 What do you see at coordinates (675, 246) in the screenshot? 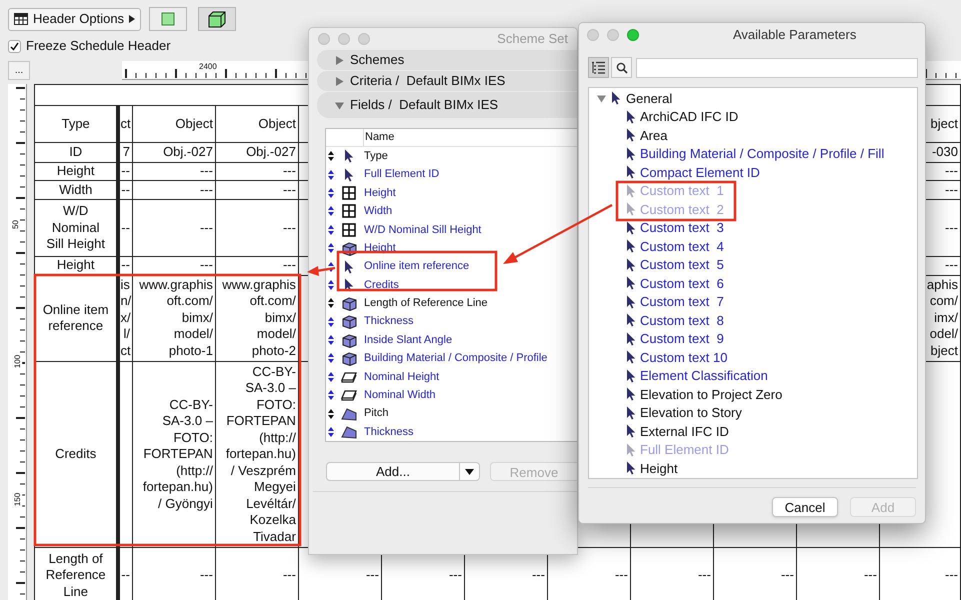
I see `parameter-item: Custom text 4` at bounding box center [675, 246].